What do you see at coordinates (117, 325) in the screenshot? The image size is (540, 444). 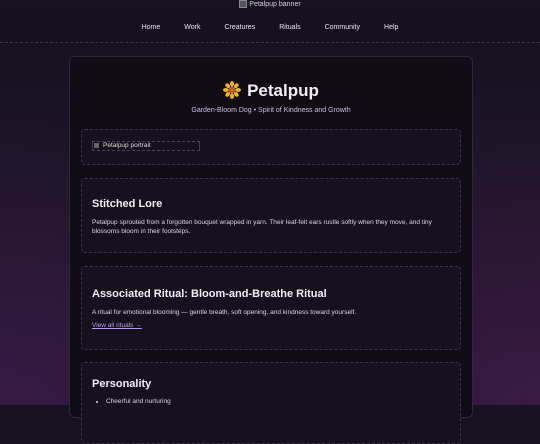 I see `view-all-rituals-link: View all rituals →` at bounding box center [117, 325].